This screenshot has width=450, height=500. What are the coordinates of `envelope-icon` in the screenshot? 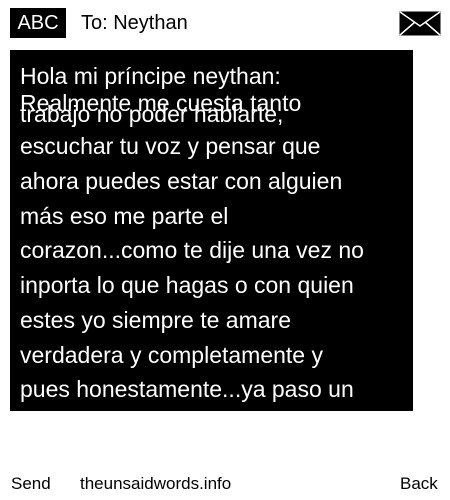 It's located at (420, 23).